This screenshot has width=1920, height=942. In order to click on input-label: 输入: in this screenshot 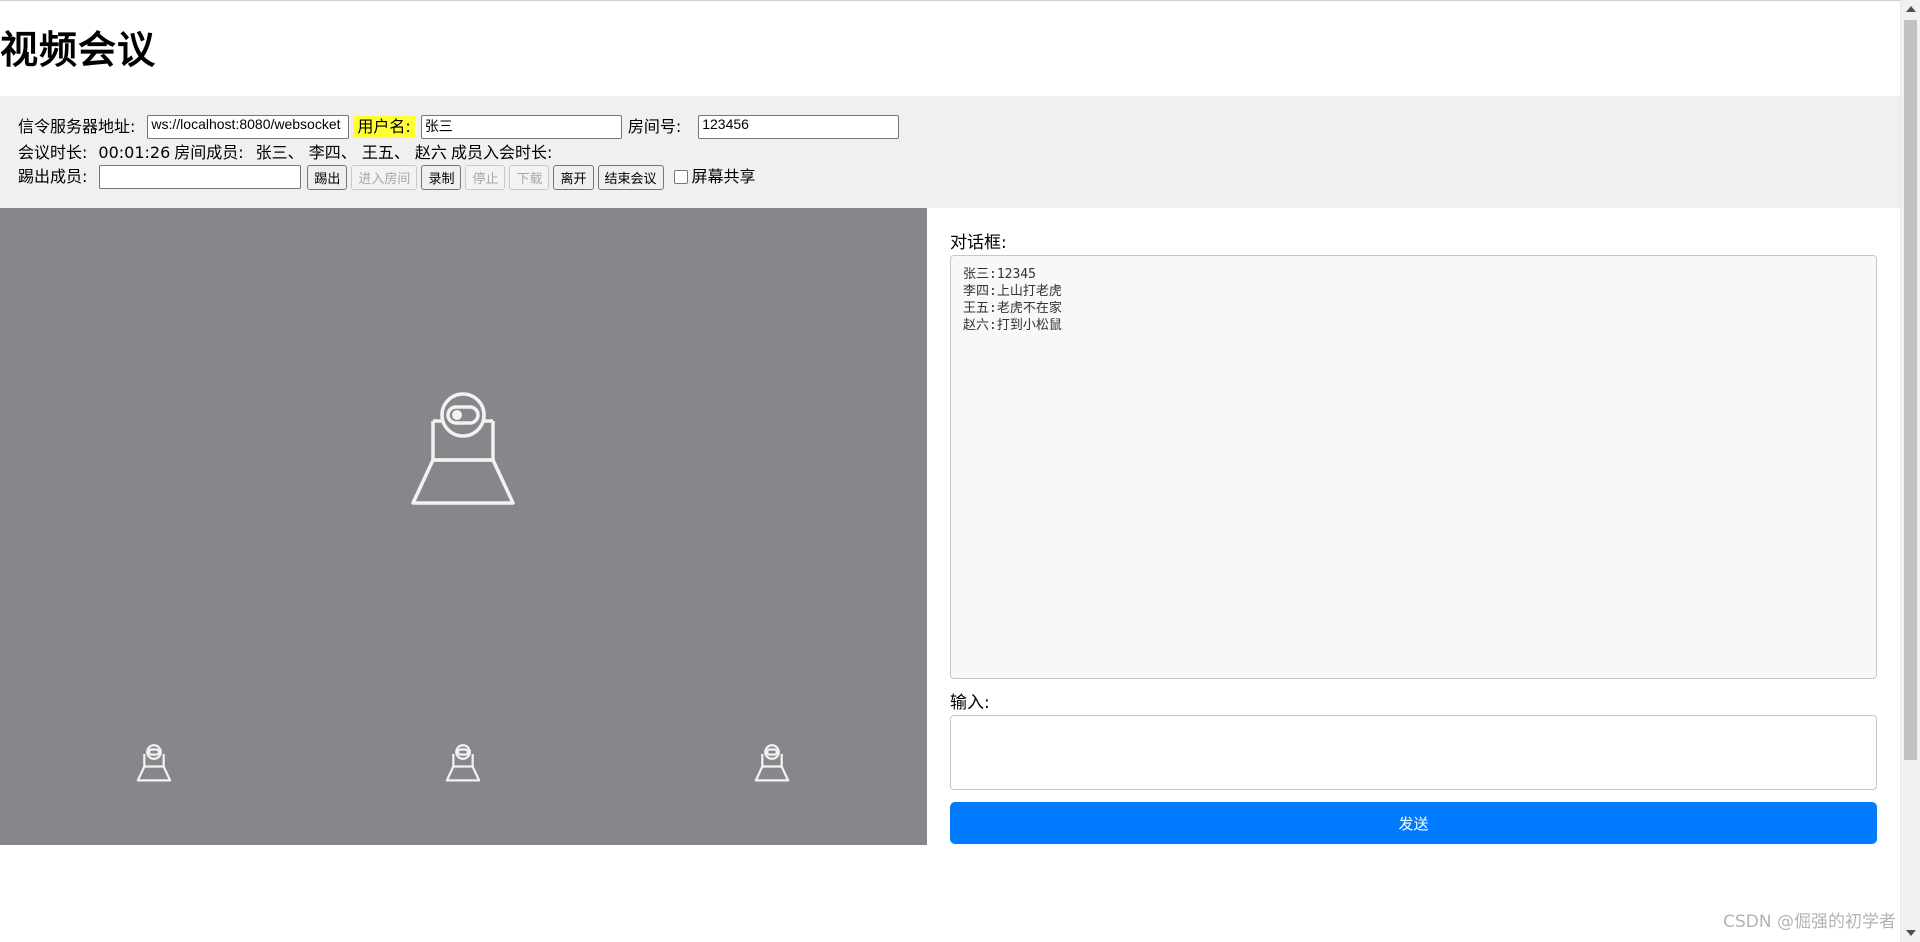, I will do `click(970, 703)`.